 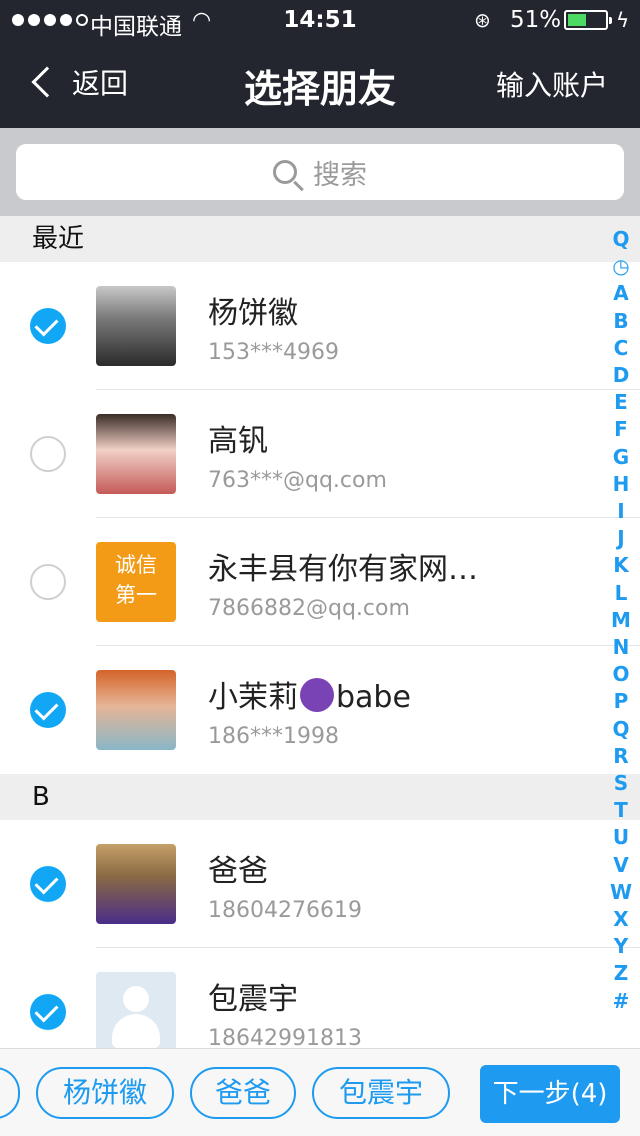 What do you see at coordinates (620, 266) in the screenshot?
I see `index-letter: ◷` at bounding box center [620, 266].